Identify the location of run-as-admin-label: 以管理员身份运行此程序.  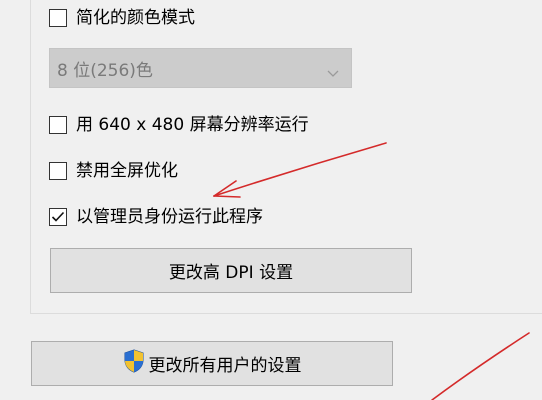
(169, 217).